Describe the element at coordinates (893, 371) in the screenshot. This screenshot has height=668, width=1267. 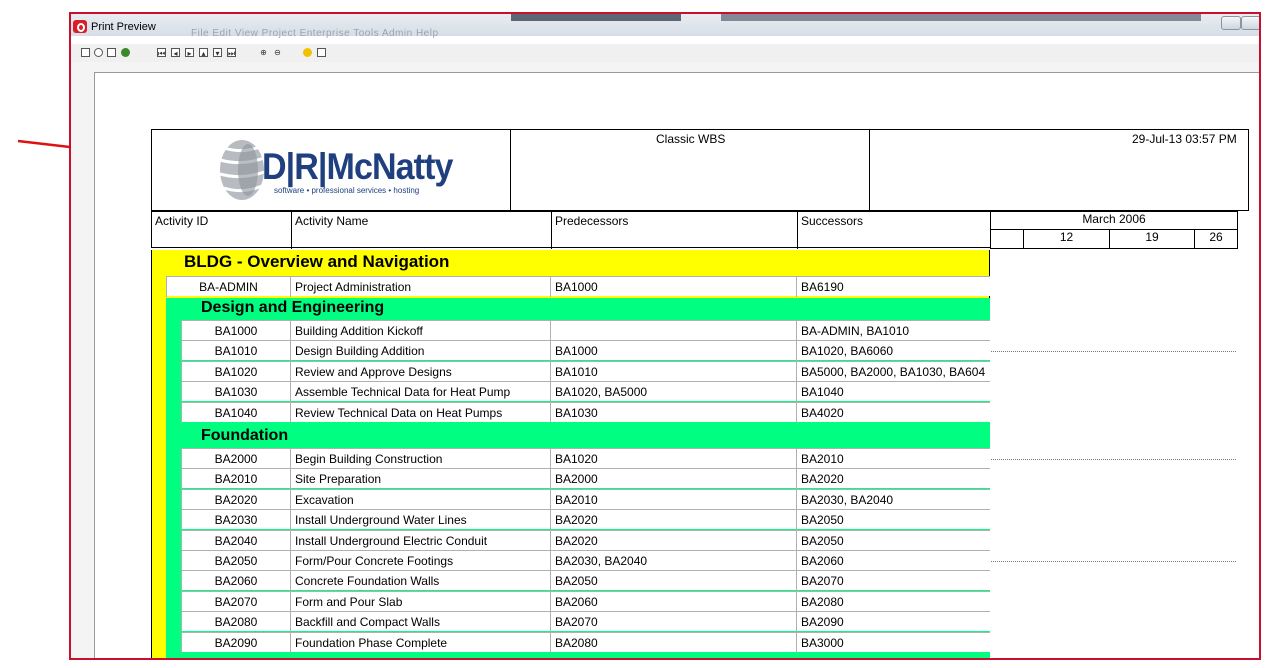
I see `cell-successors: BA5000, BA2000, BA1030, BA604` at that location.